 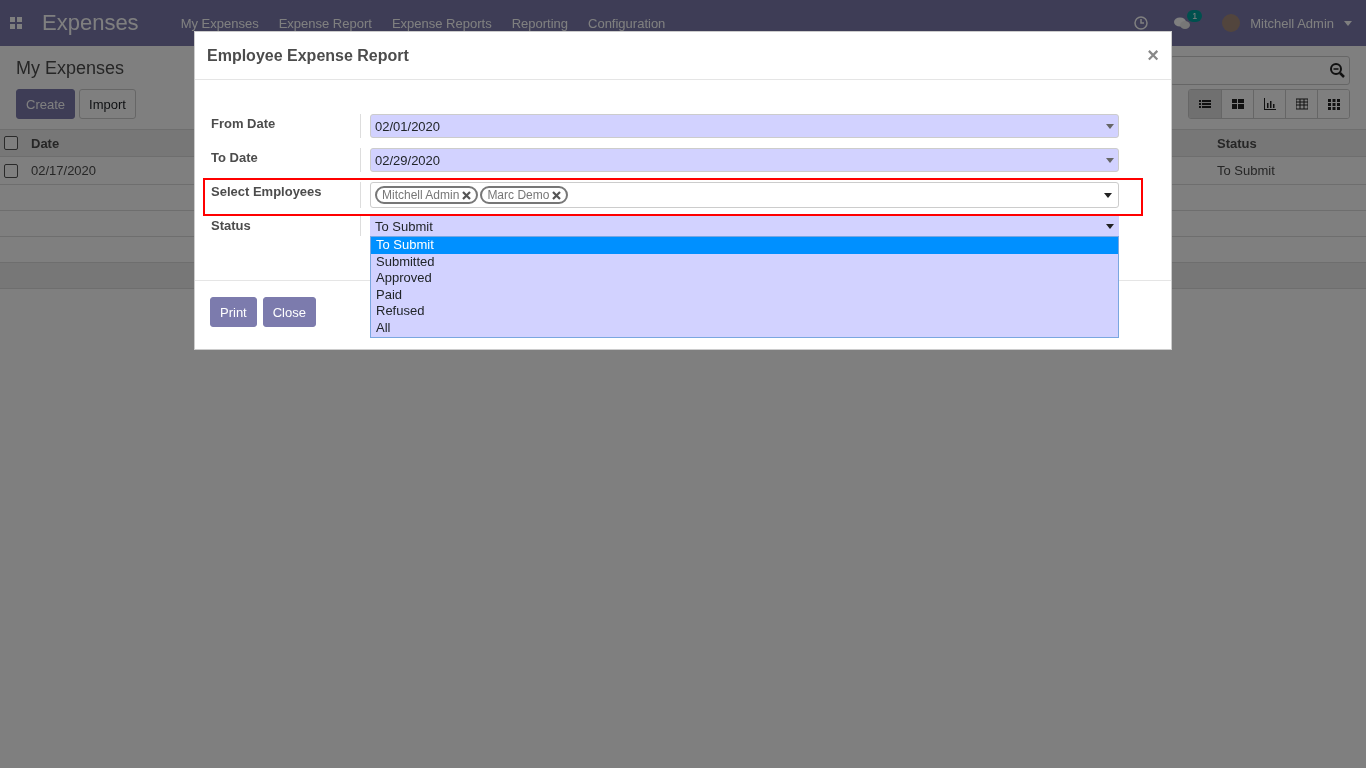 I want to click on import-button: Import, so click(x=107, y=104).